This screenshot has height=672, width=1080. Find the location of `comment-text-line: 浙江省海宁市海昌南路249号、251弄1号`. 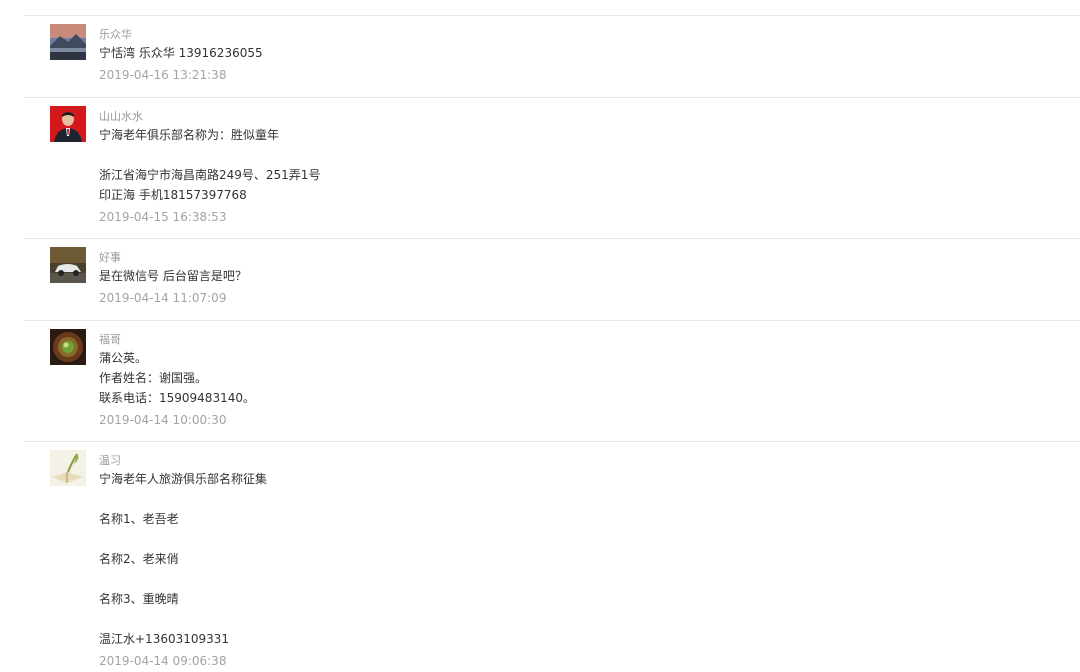

comment-text-line: 浙江省海宁市海昌南路249号、251弄1号 is located at coordinates (210, 175).